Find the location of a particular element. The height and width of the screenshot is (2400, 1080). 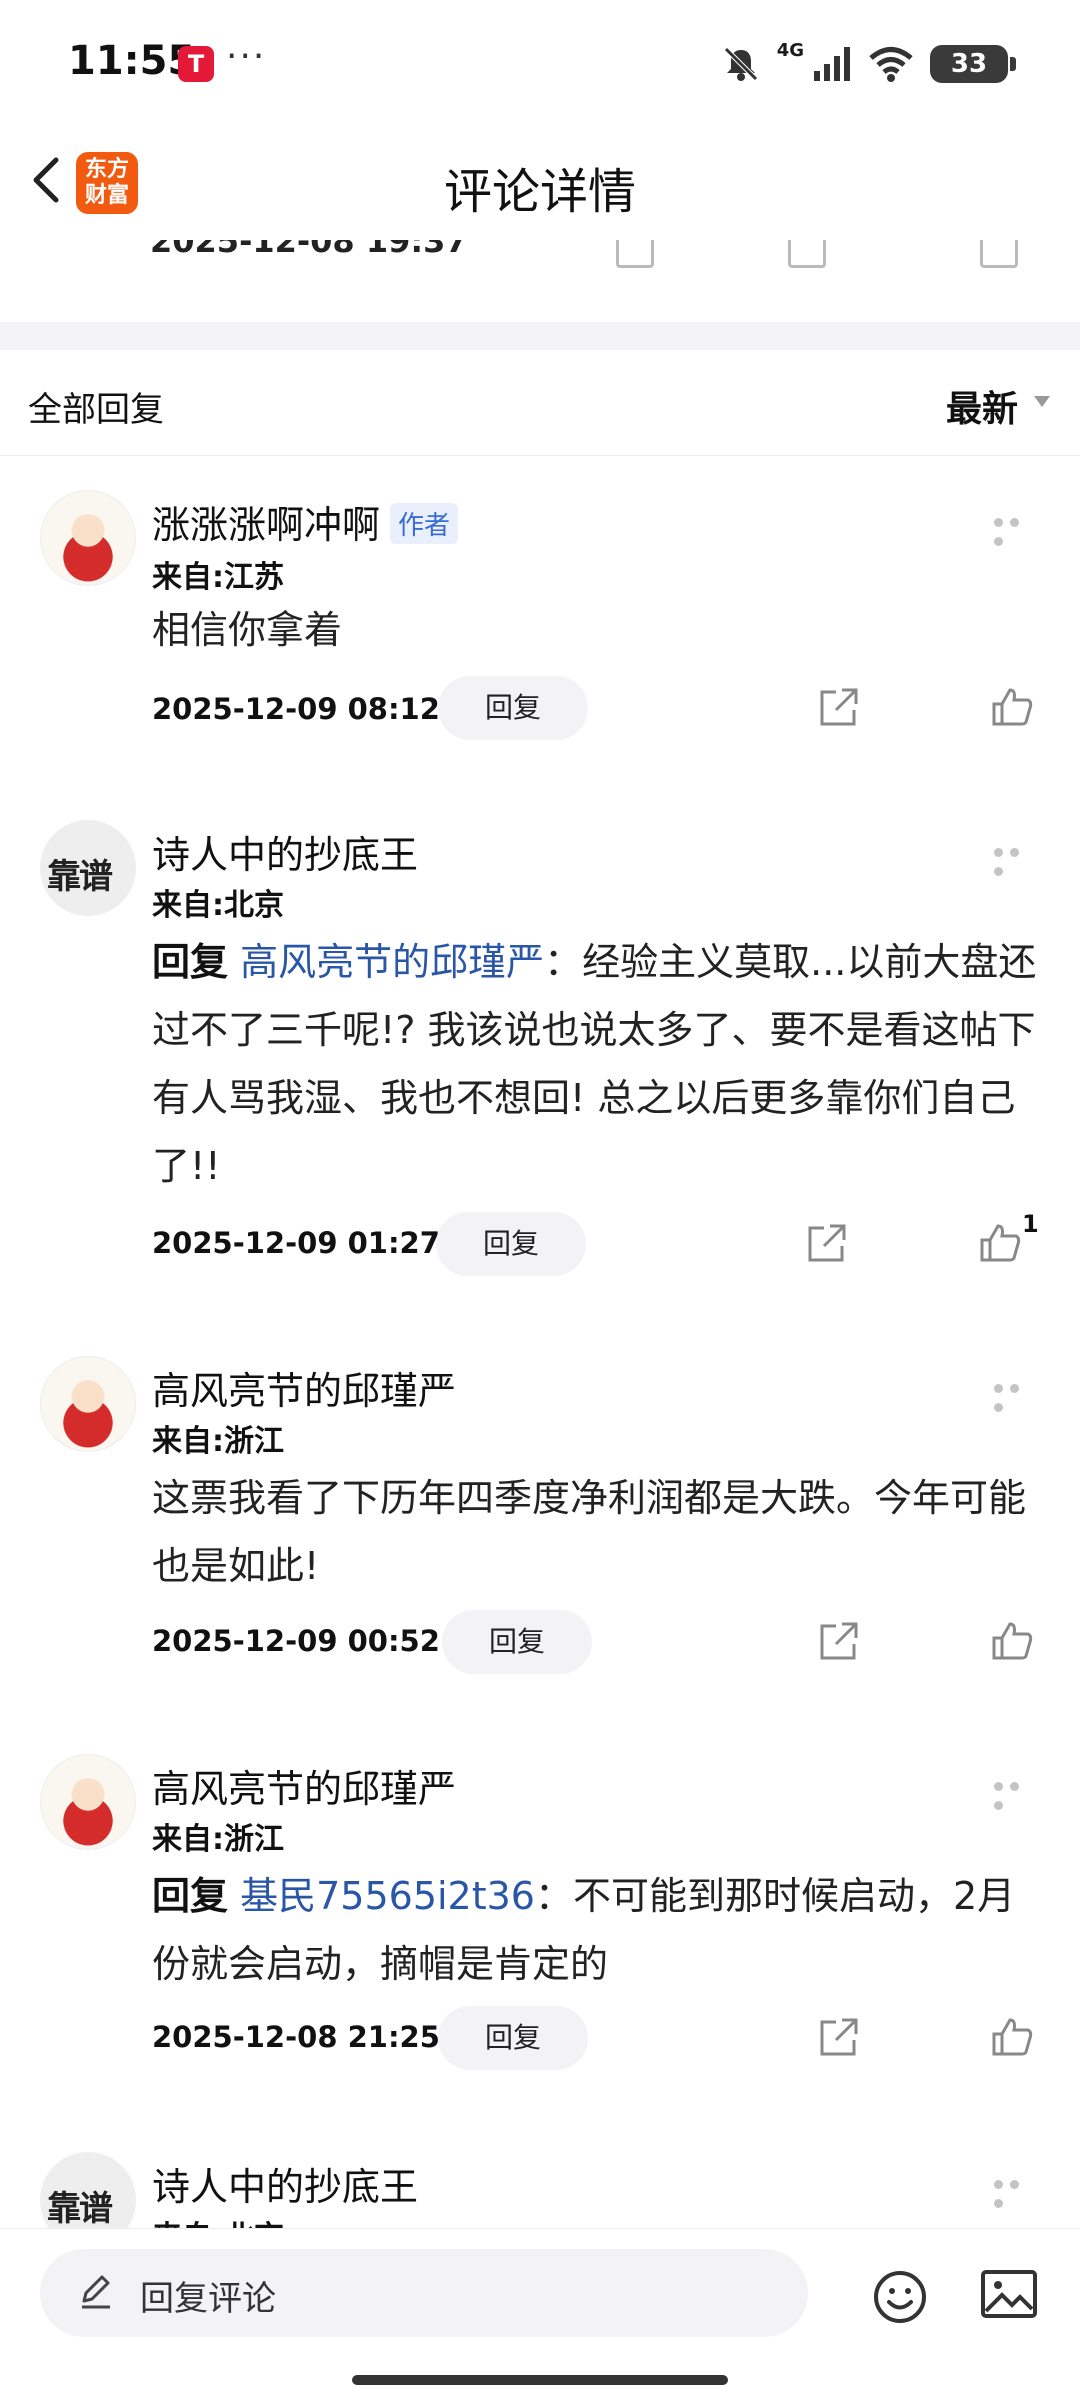

comment-timestamp: 2025-12-09 00:52 is located at coordinates (296, 1641).